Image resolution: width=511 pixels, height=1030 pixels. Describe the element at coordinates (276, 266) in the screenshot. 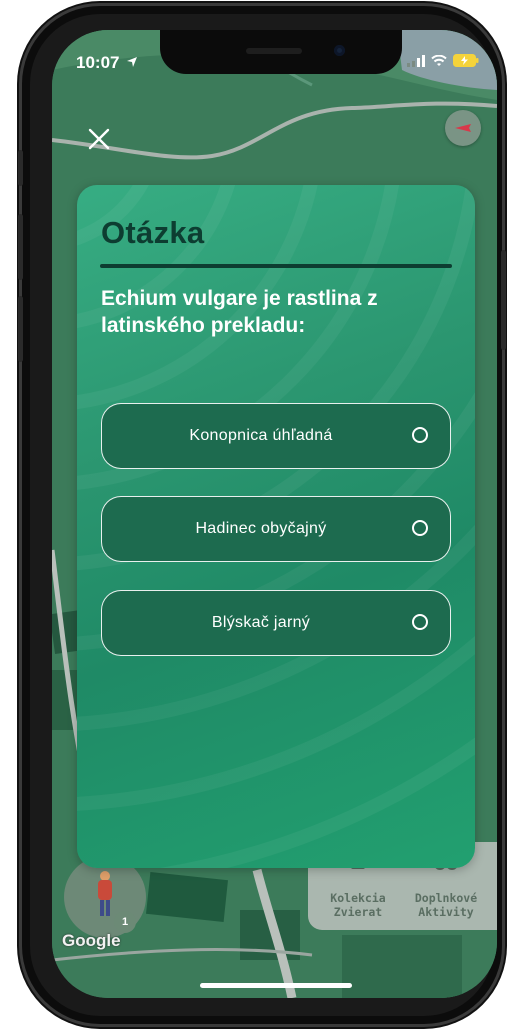

I see `title-divider` at that location.